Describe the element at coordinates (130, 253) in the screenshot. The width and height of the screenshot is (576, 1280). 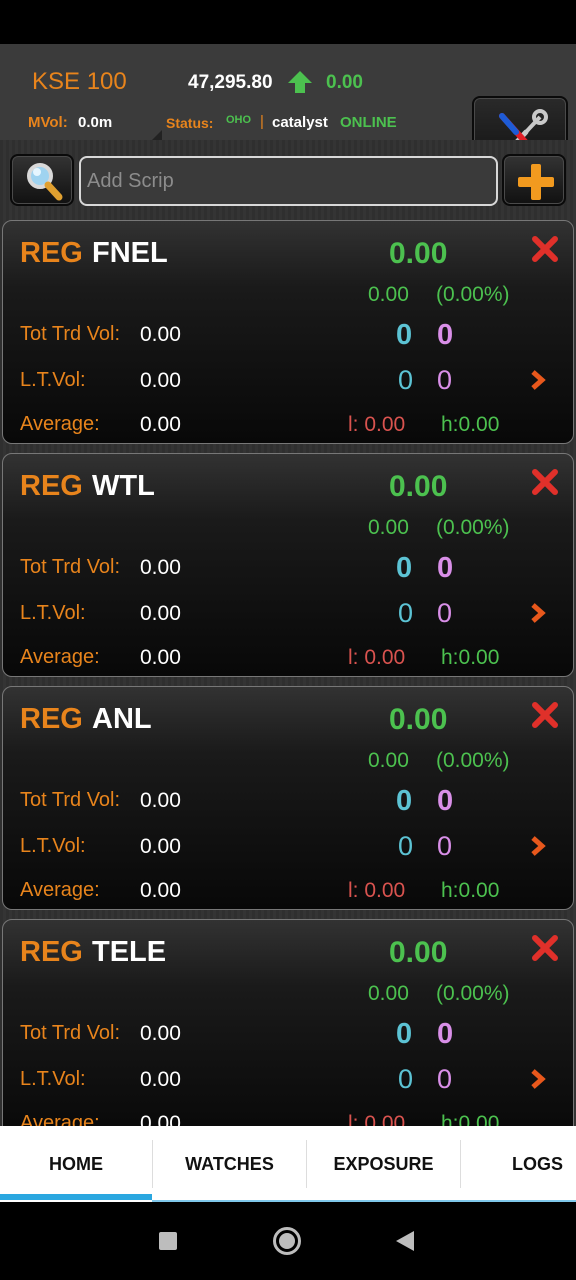
I see `symbol: FNEL` at that location.